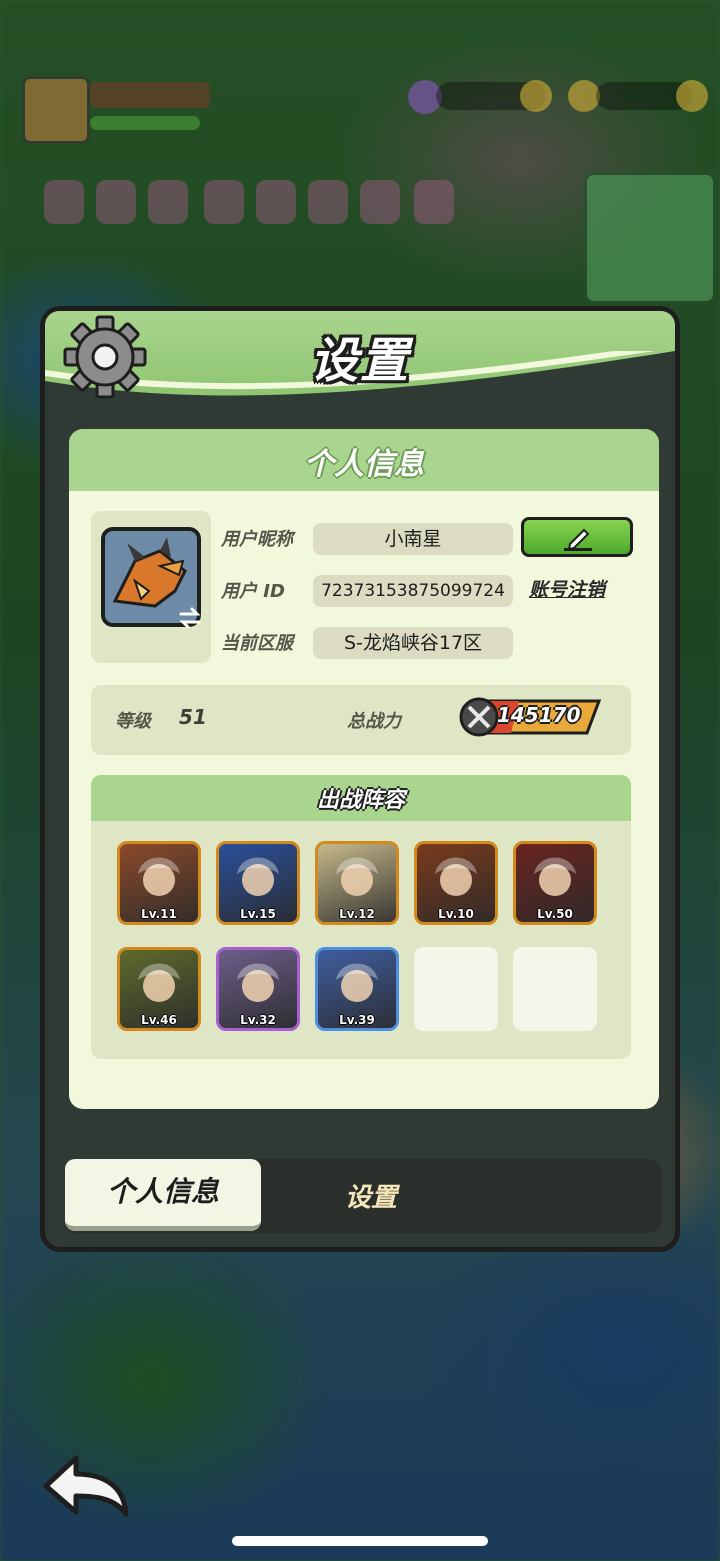 This screenshot has width=720, height=1561. Describe the element at coordinates (56, 110) in the screenshot. I see `hud-avatar` at that location.